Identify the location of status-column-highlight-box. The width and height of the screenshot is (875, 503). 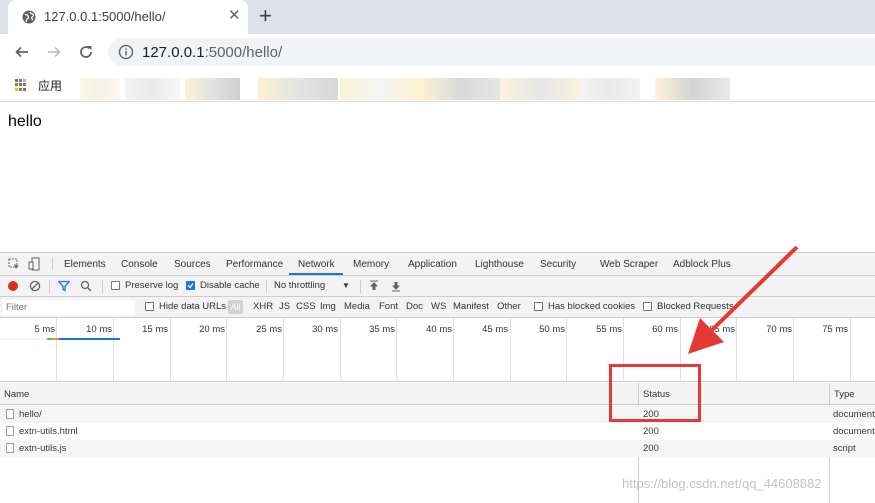
(655, 393).